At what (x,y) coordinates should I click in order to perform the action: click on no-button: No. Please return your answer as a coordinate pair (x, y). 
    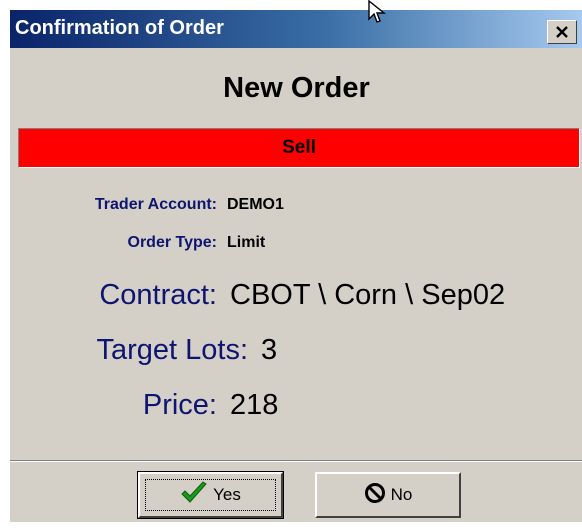
    Looking at the image, I should click on (388, 495).